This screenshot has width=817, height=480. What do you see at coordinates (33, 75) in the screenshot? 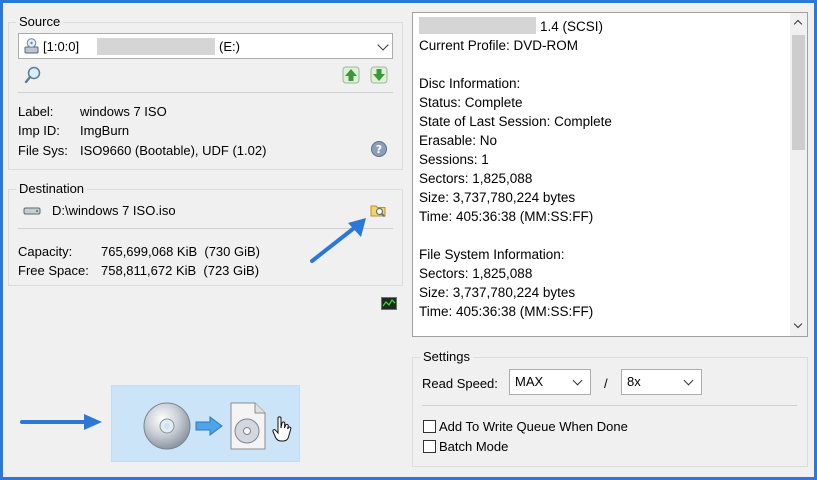
I see `search-icon` at bounding box center [33, 75].